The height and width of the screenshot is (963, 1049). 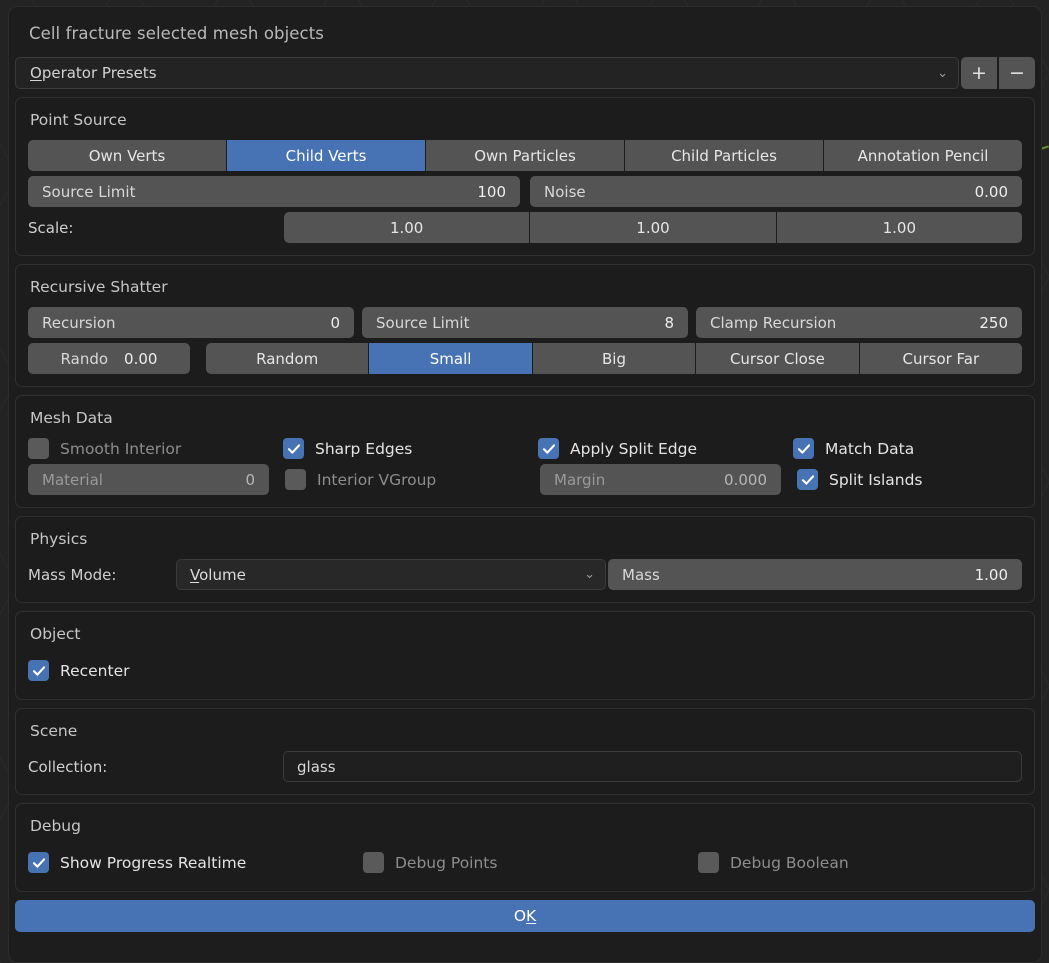 I want to click on scale-field-group: 1.00 1.00 1.00, so click(x=653, y=227).